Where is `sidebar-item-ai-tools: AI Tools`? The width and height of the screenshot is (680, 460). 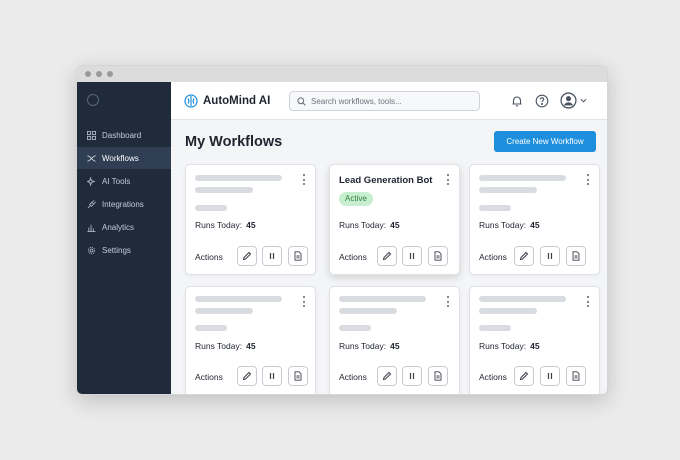 sidebar-item-ai-tools: AI Tools is located at coordinates (124, 181).